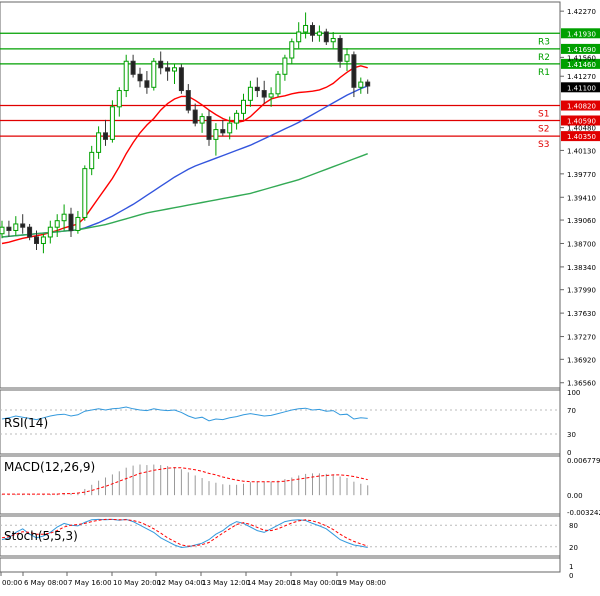 Image resolution: width=600 pixels, height=596 pixels. Describe the element at coordinates (581, 34) in the screenshot. I see `level-price-label-r3: 1.41930` at that location.